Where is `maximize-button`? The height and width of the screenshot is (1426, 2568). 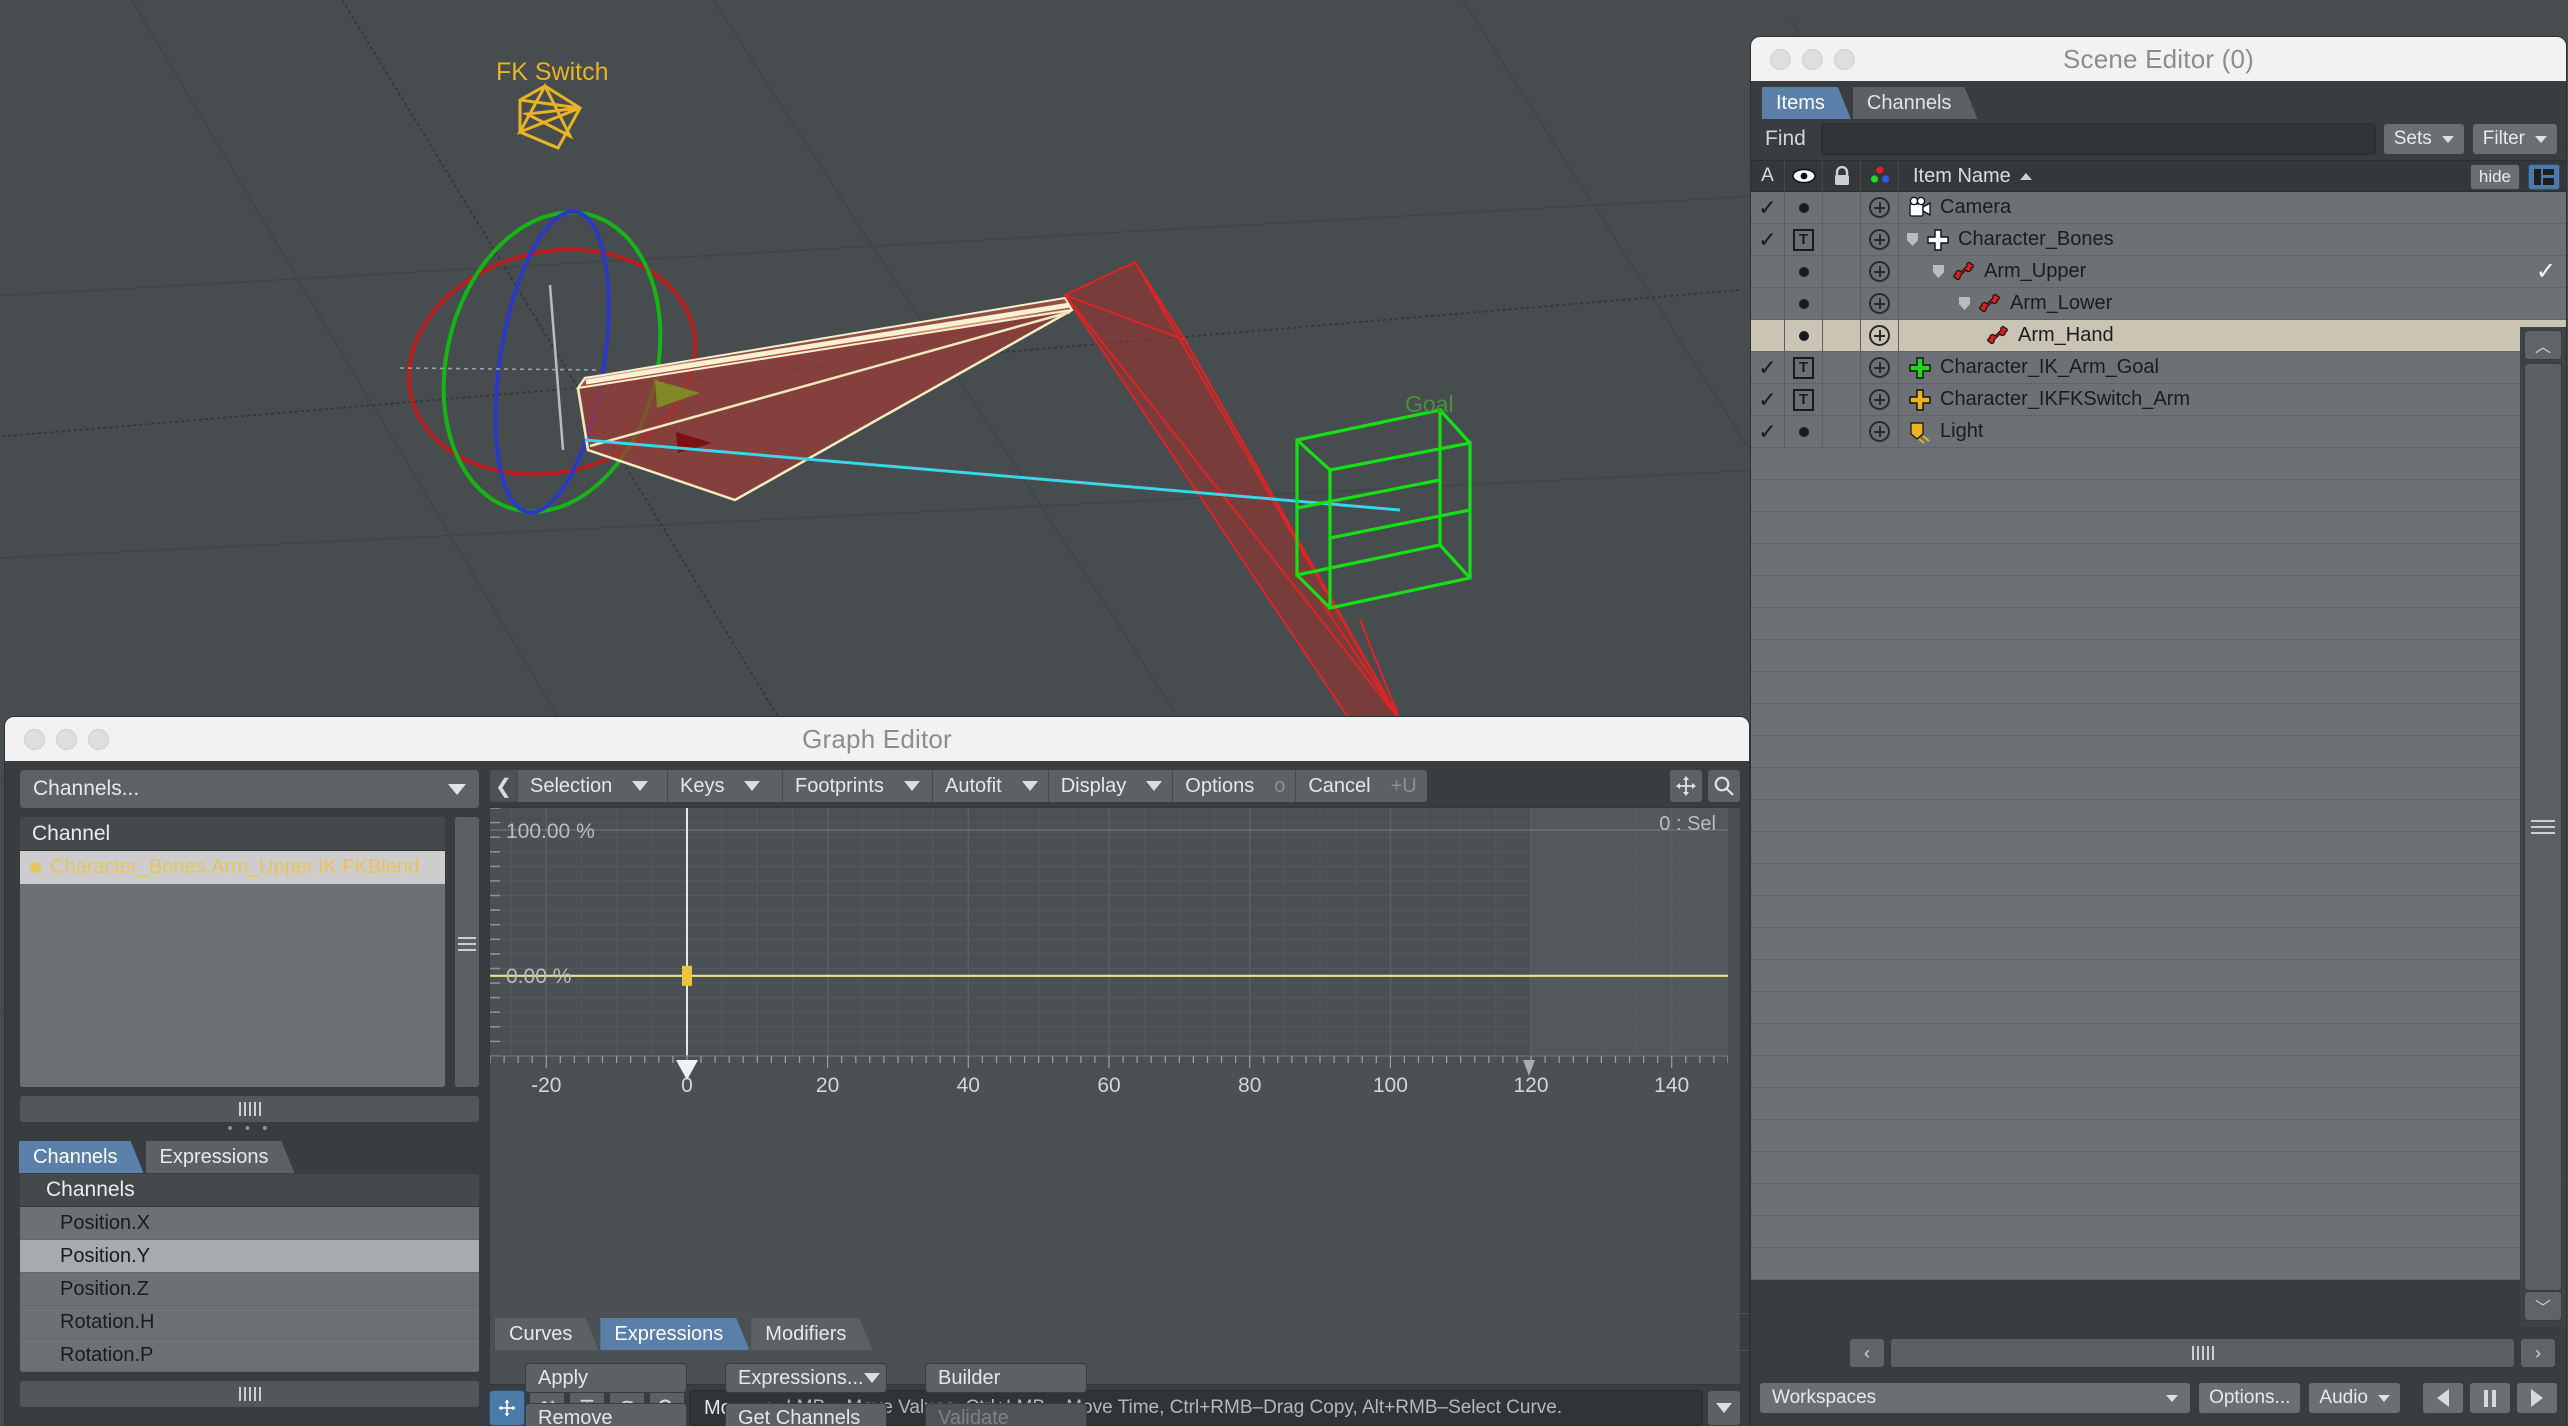
maximize-button is located at coordinates (1844, 59).